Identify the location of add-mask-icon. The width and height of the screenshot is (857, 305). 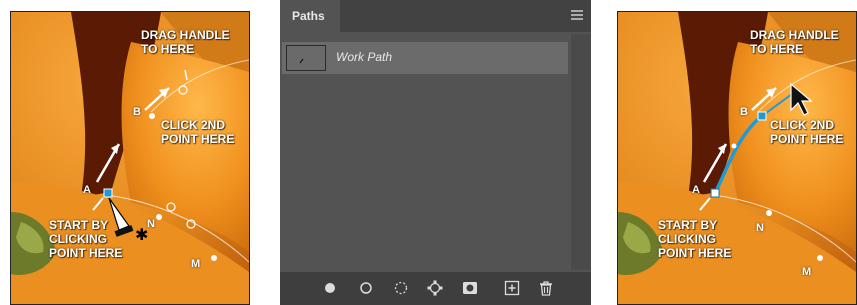
(470, 288).